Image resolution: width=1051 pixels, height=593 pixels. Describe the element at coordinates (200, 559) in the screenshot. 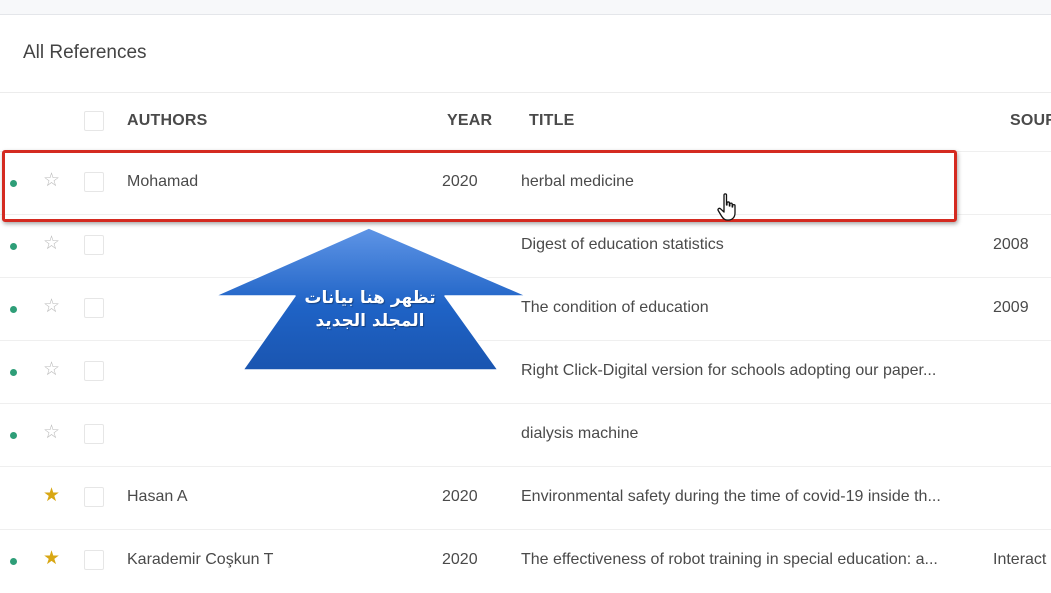

I see `author-cell: Karademir Coşkun T` at that location.